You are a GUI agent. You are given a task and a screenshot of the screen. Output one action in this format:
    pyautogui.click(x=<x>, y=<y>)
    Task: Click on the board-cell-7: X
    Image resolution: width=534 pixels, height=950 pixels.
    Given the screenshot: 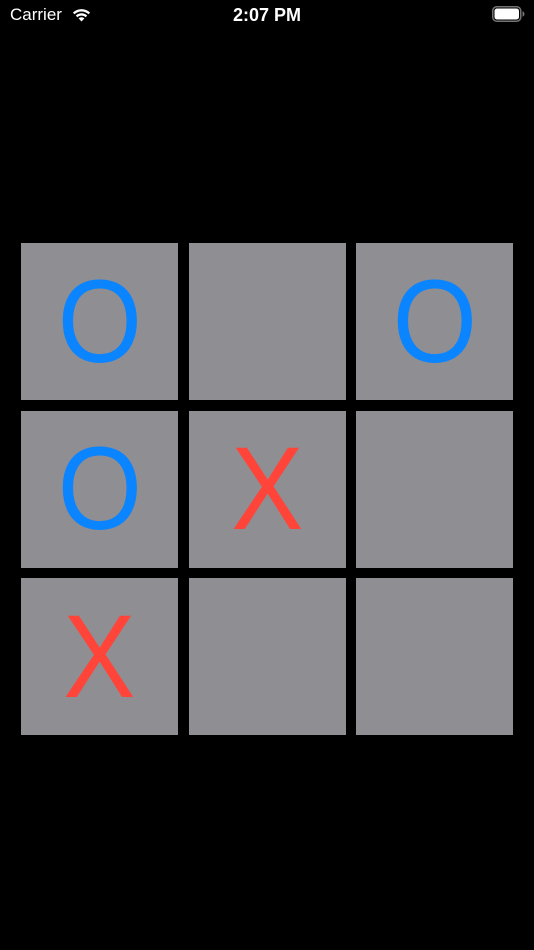 What is the action you would take?
    pyautogui.click(x=99, y=656)
    